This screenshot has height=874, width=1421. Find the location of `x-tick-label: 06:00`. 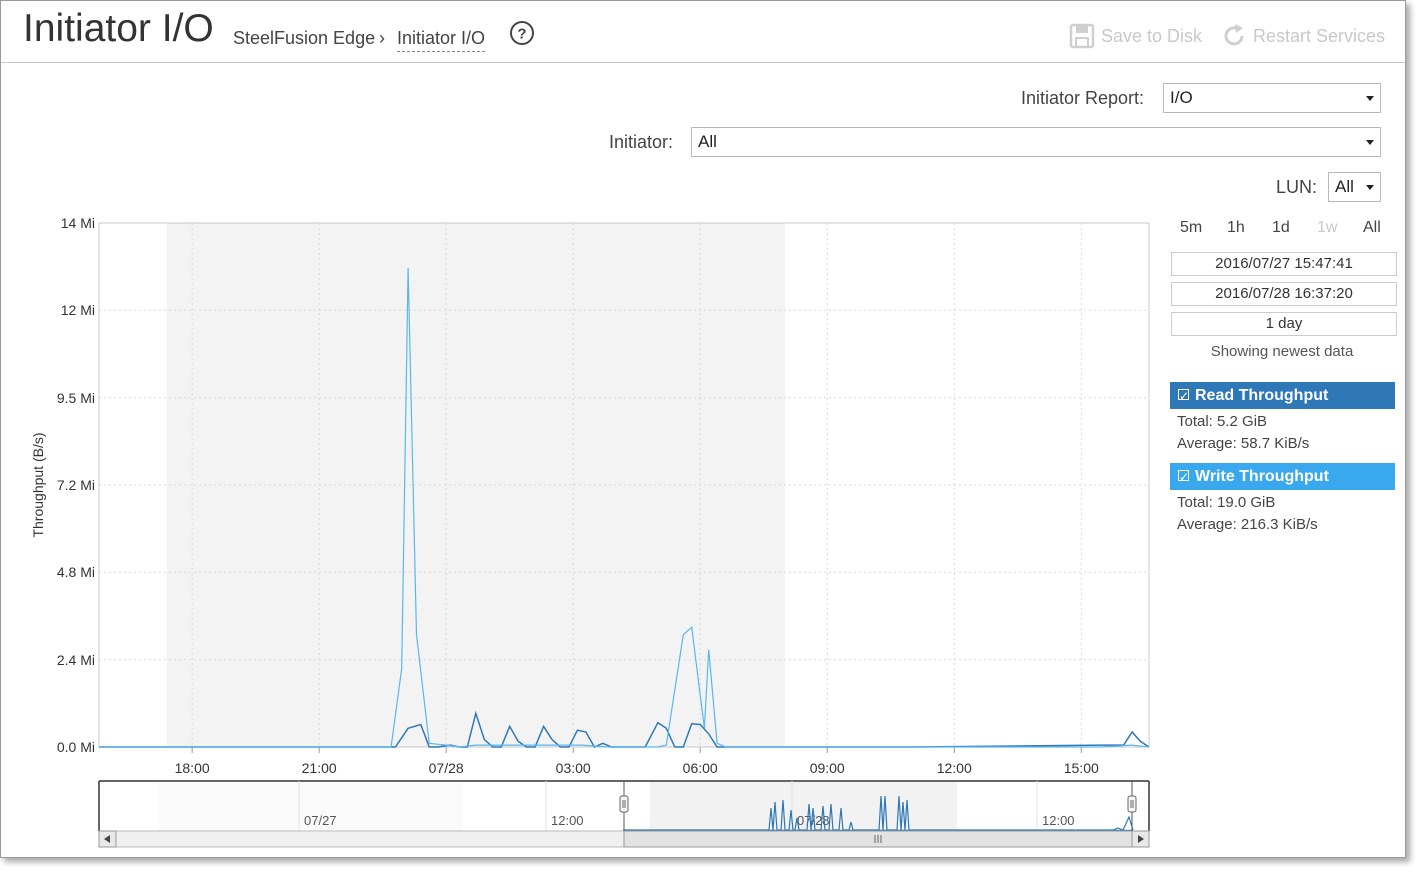

x-tick-label: 06:00 is located at coordinates (700, 768).